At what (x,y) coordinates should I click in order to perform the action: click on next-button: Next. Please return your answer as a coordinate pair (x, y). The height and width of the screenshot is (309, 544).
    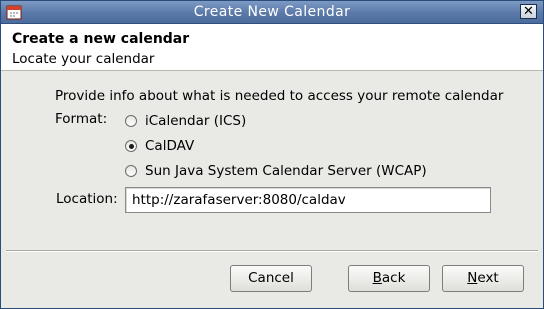
    Looking at the image, I should click on (483, 278).